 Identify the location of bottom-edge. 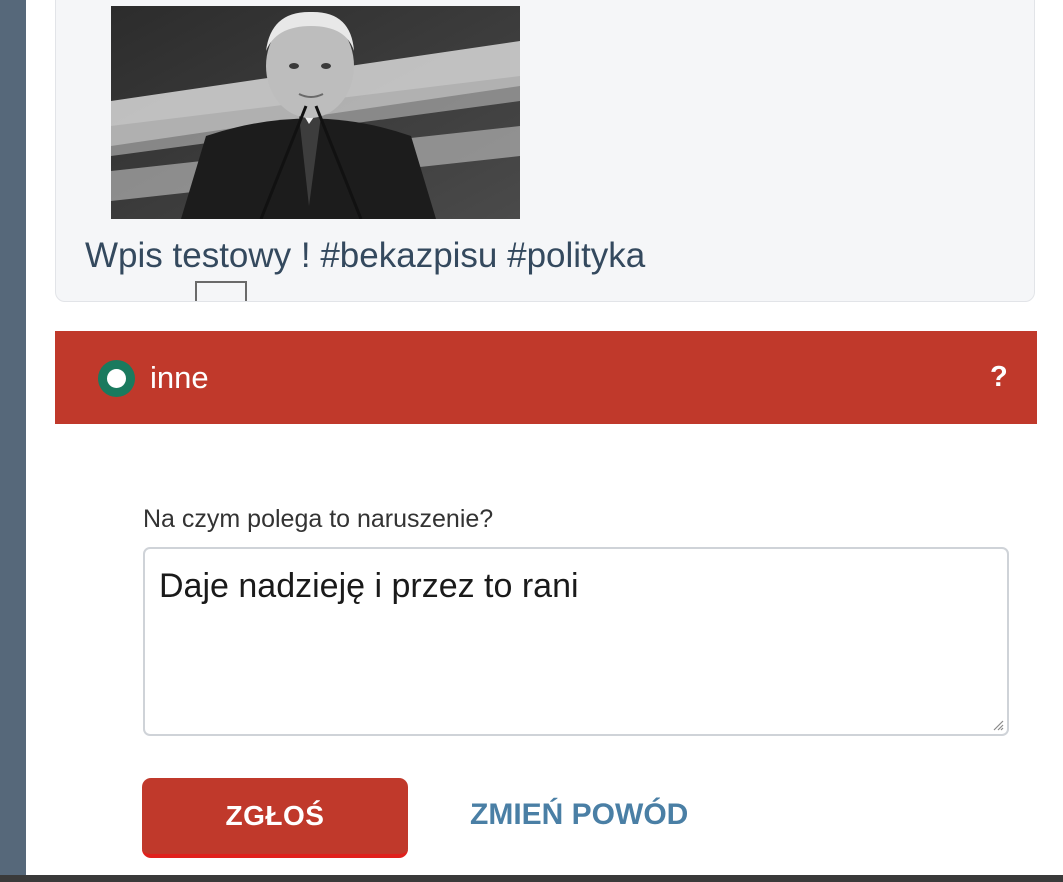
(531, 878).